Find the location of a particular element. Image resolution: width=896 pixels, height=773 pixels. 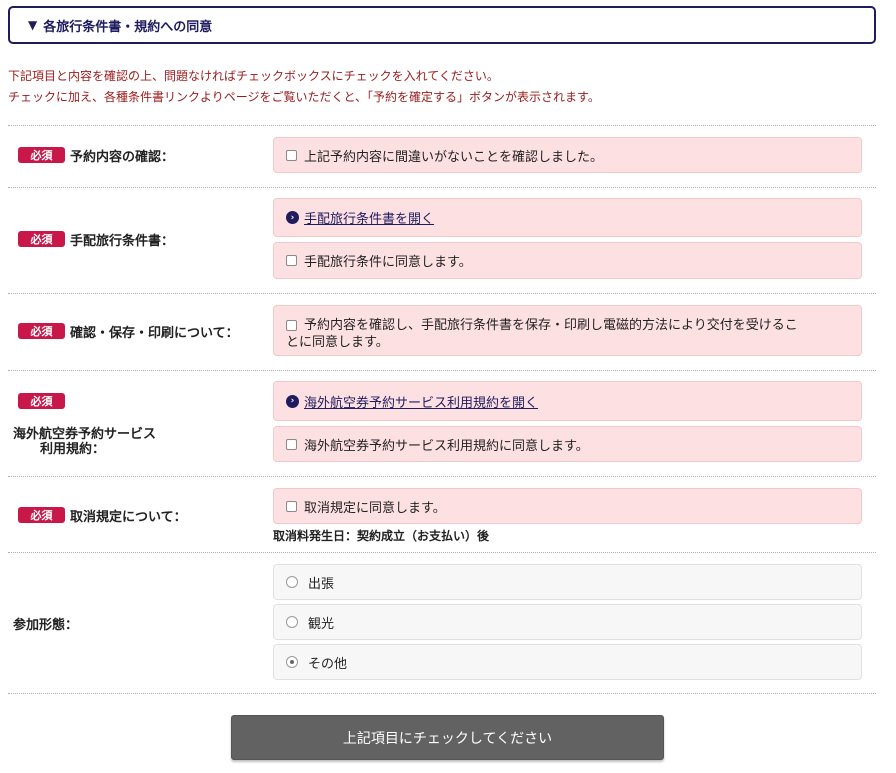

participation-option-sightseeing: 観光 is located at coordinates (567, 622).